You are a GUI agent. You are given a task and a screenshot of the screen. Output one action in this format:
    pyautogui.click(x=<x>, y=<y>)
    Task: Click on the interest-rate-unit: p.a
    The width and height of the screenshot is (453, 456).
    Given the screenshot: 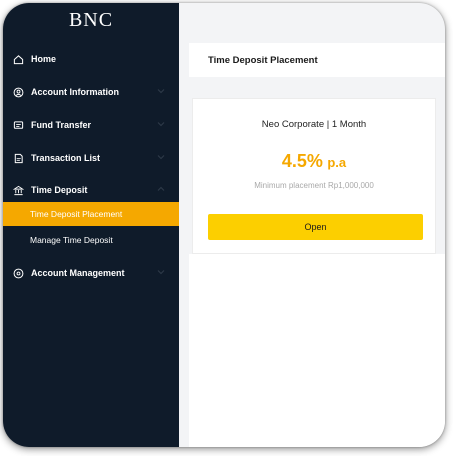 What is the action you would take?
    pyautogui.click(x=337, y=162)
    